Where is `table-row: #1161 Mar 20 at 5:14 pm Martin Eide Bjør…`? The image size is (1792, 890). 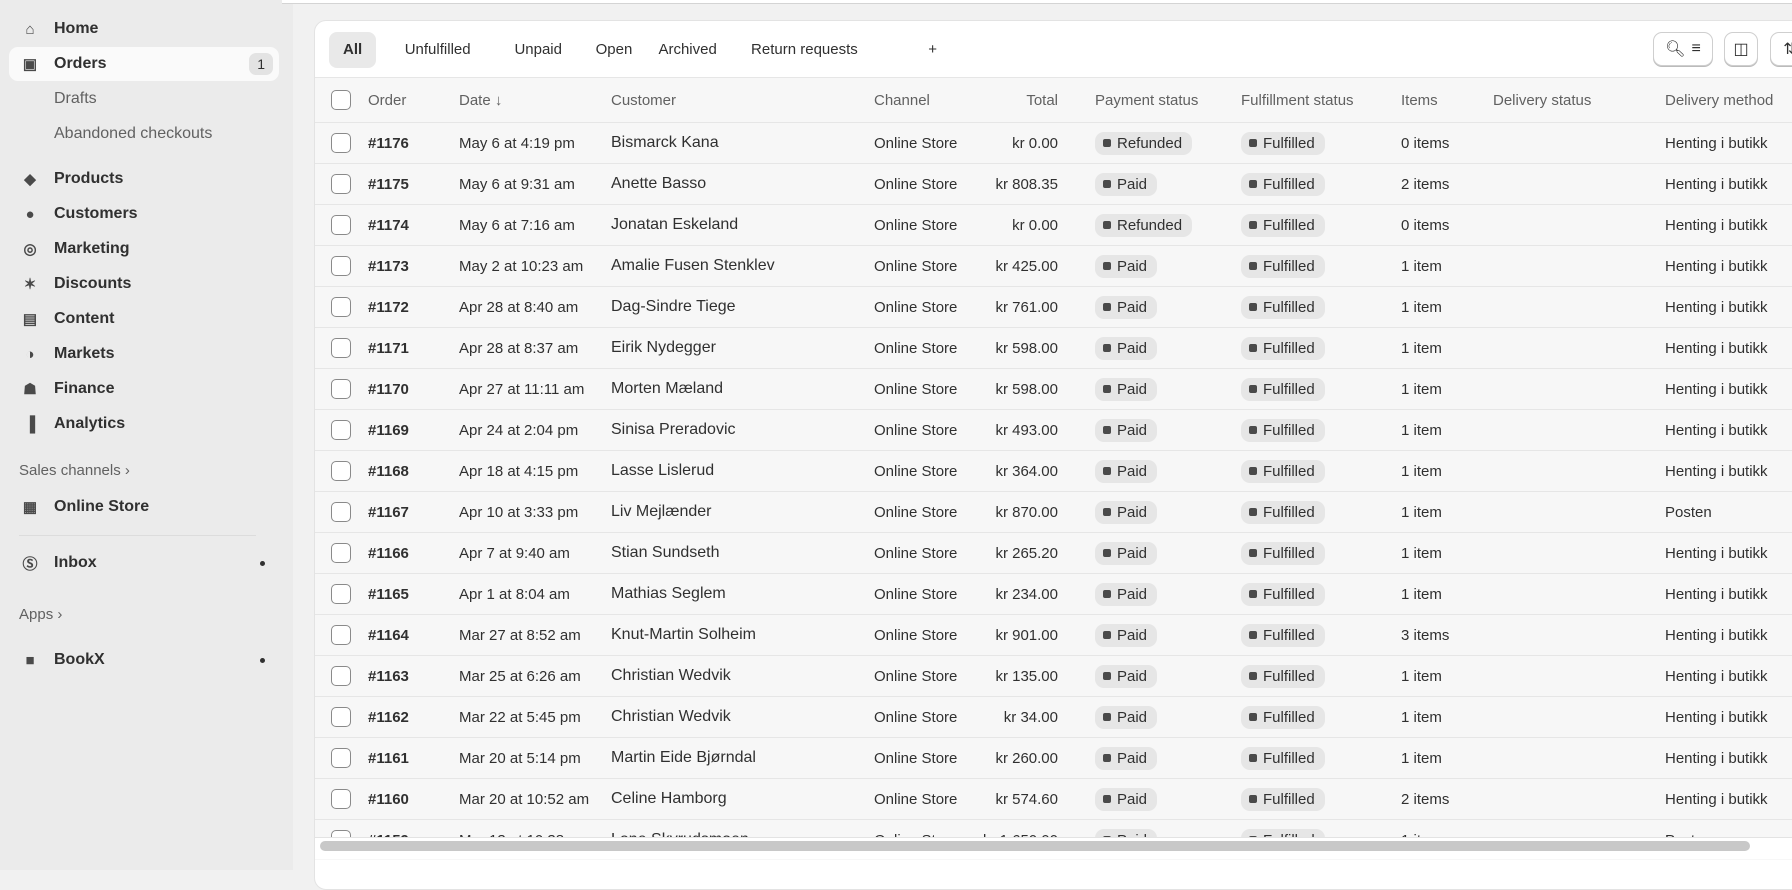 table-row: #1161 Mar 20 at 5:14 pm Martin Eide Bjør… is located at coordinates (1053, 757).